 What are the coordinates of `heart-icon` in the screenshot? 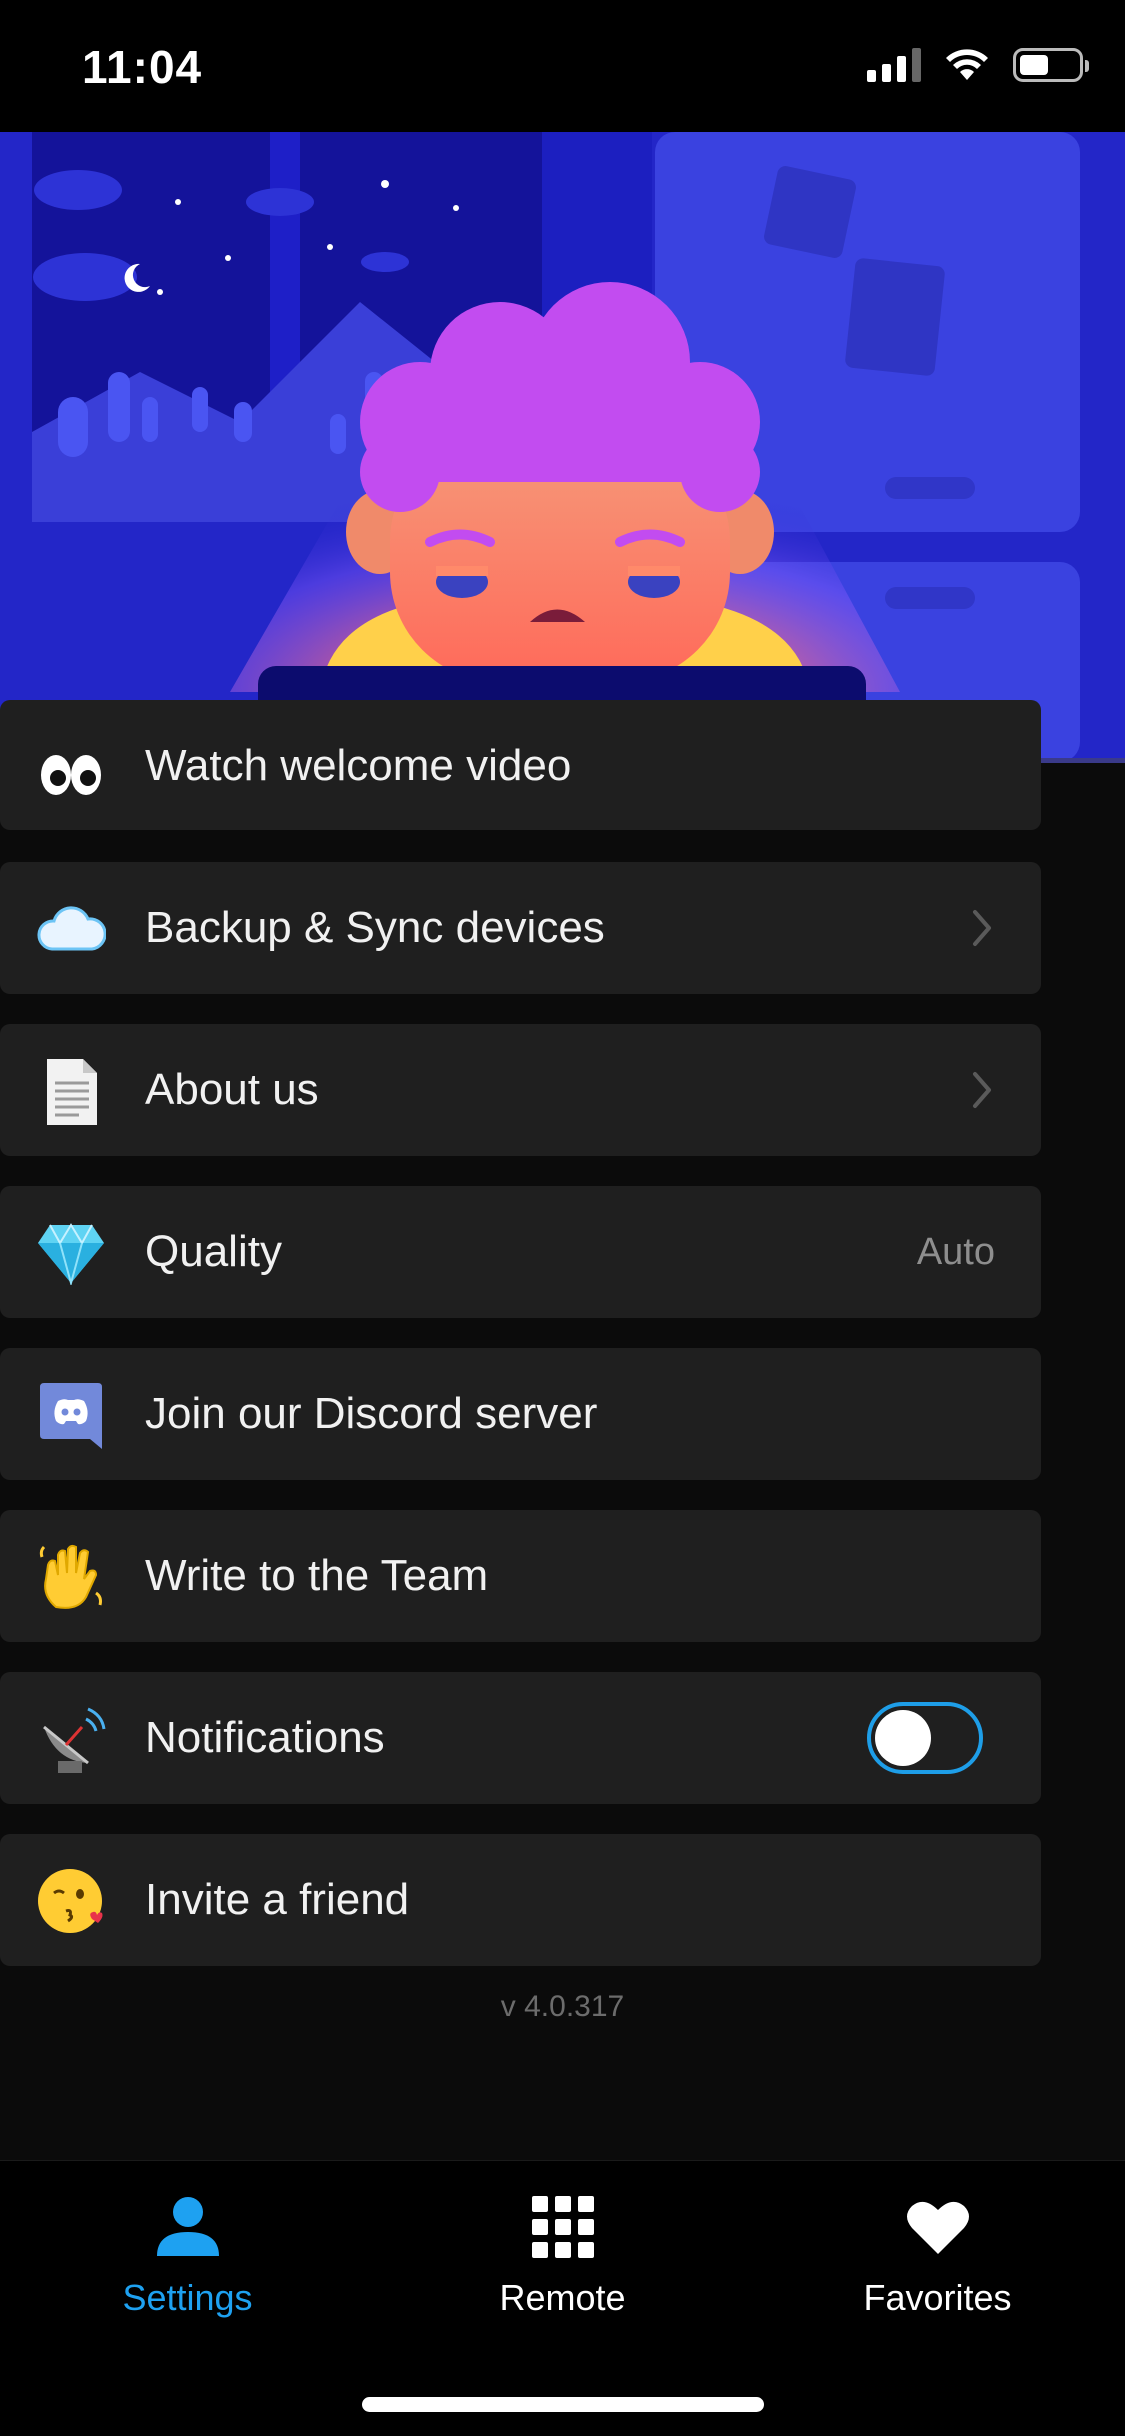 It's located at (937, 2227).